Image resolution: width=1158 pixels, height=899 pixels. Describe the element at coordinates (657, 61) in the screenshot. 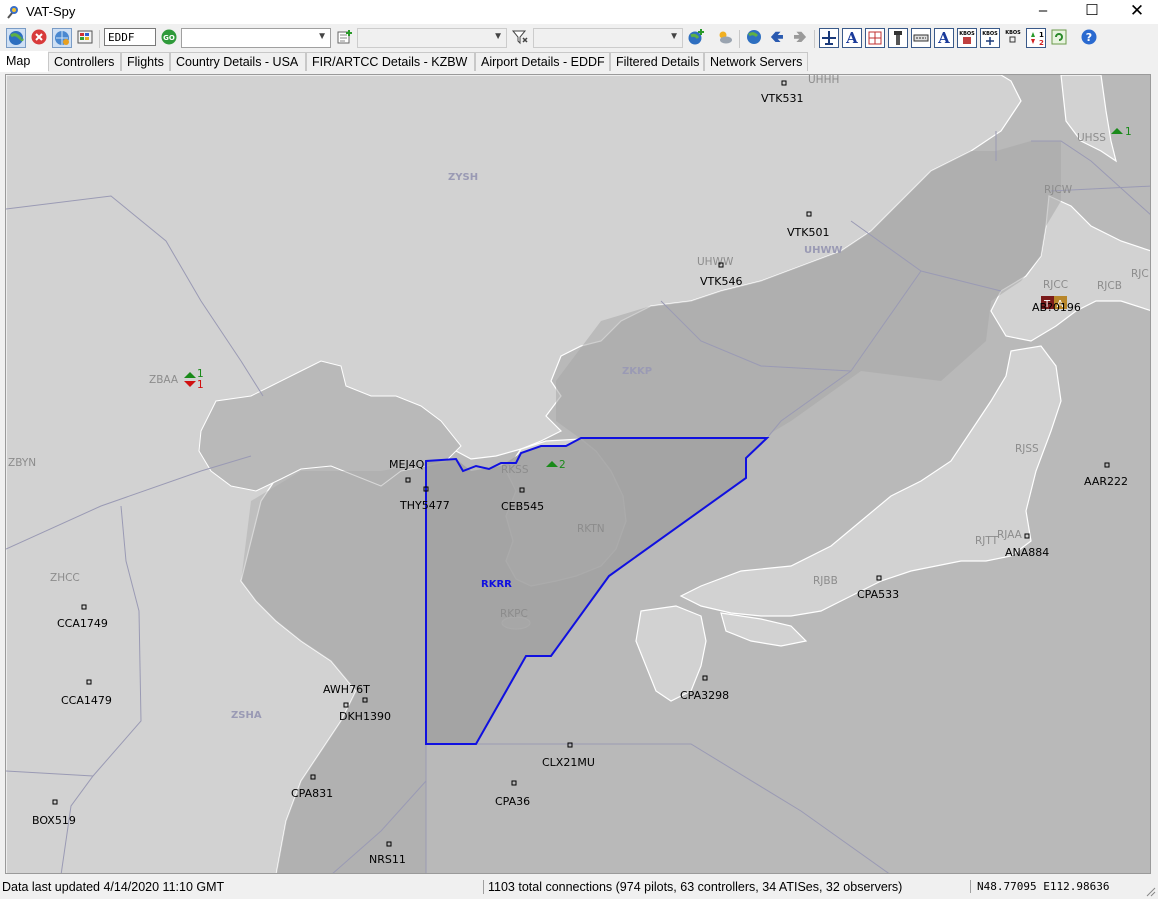

I see `tab-filtered-details: Filtered Details` at that location.